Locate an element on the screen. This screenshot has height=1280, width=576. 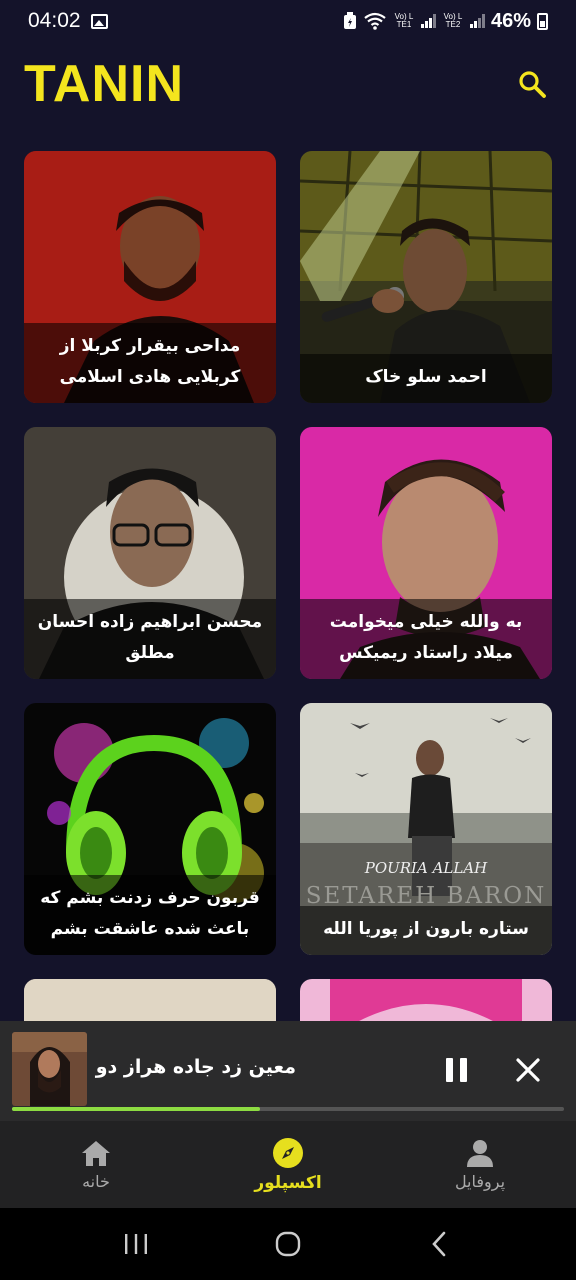
person-icon is located at coordinates (480, 1153).